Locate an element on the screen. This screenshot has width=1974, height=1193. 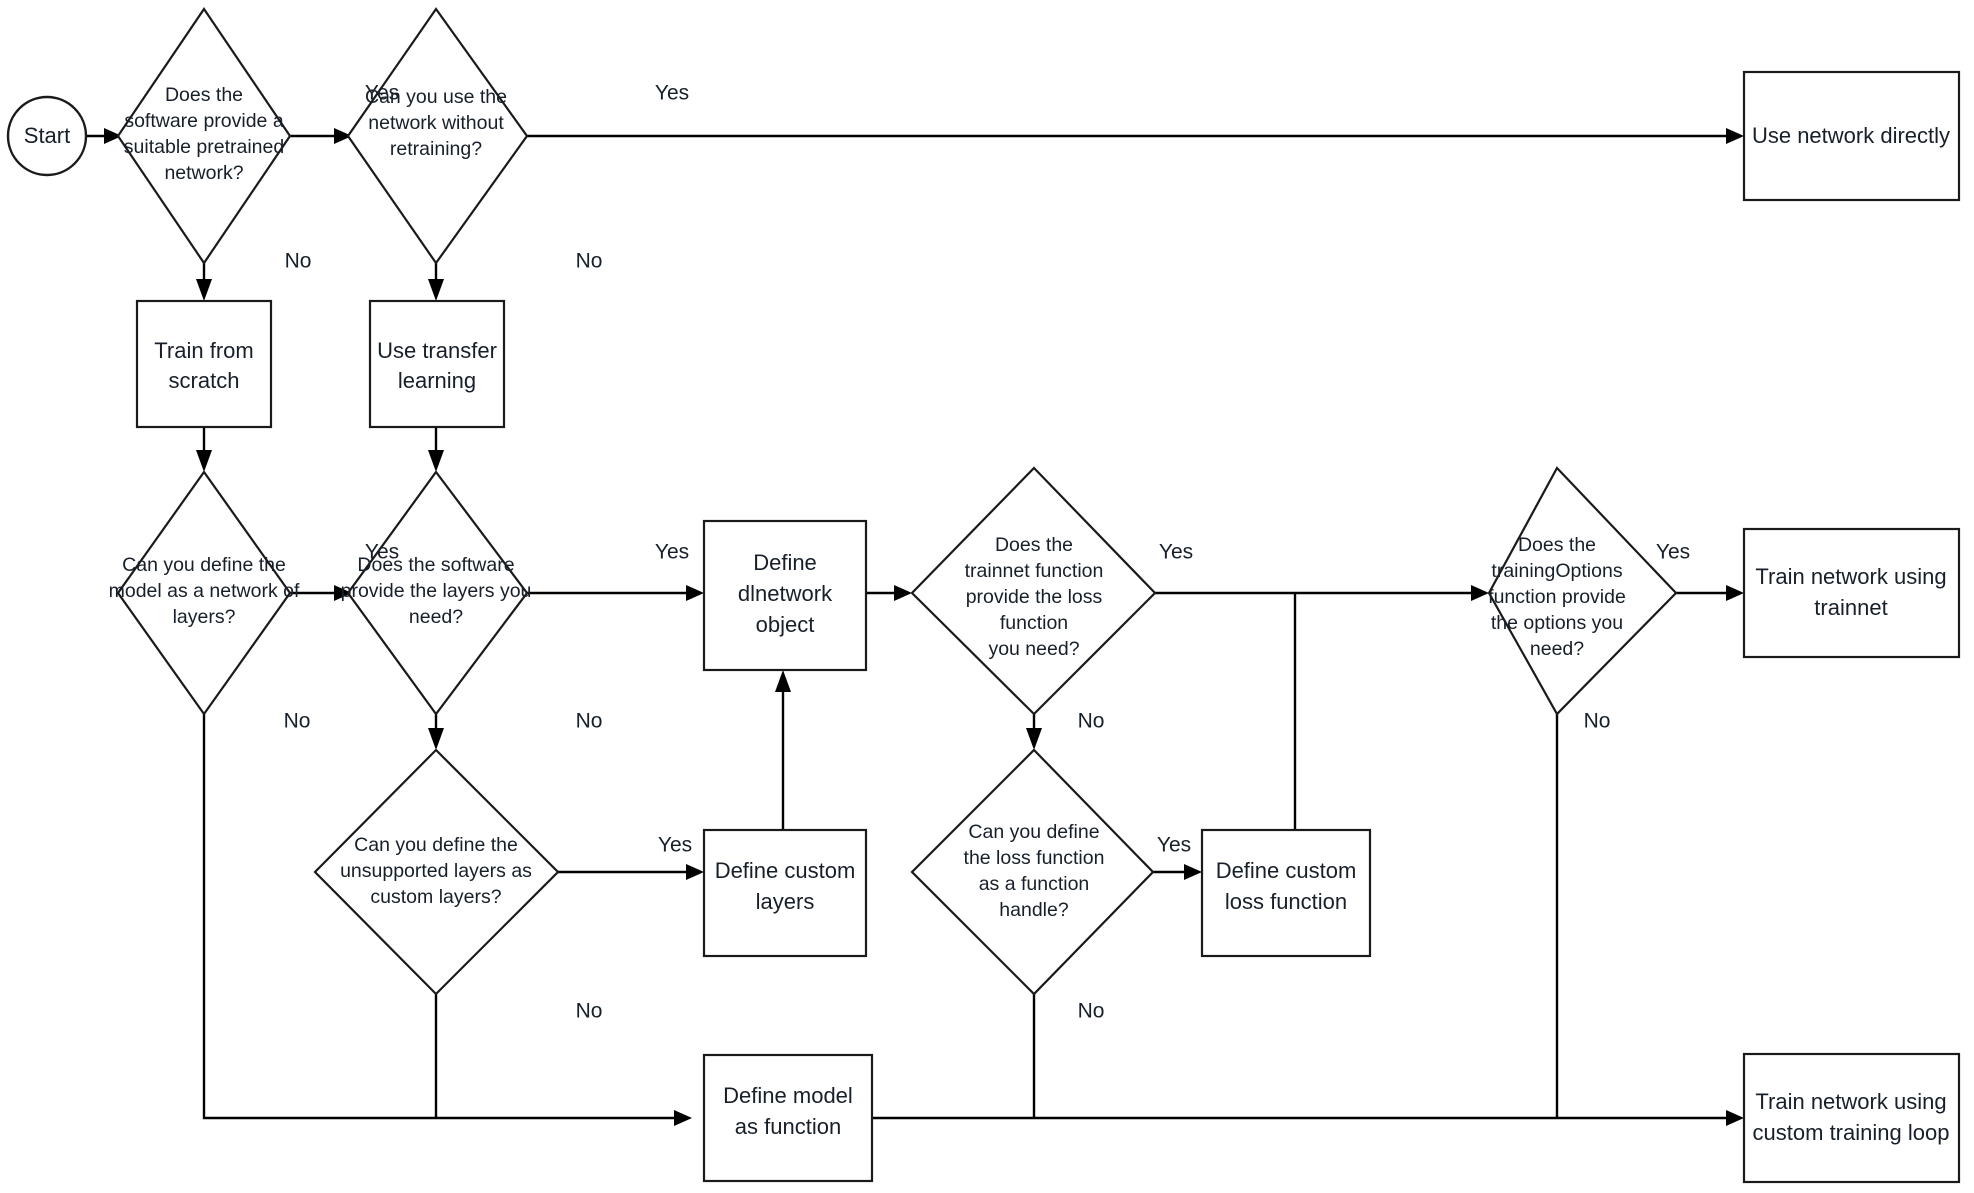
decision-loss-fn-handle-line-2: as a function is located at coordinates (1034, 884).